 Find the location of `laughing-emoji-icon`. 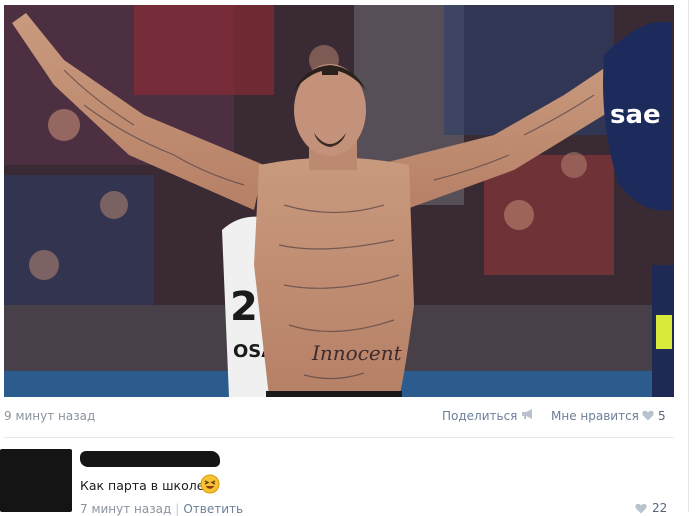

laughing-emoji-icon is located at coordinates (210, 484).